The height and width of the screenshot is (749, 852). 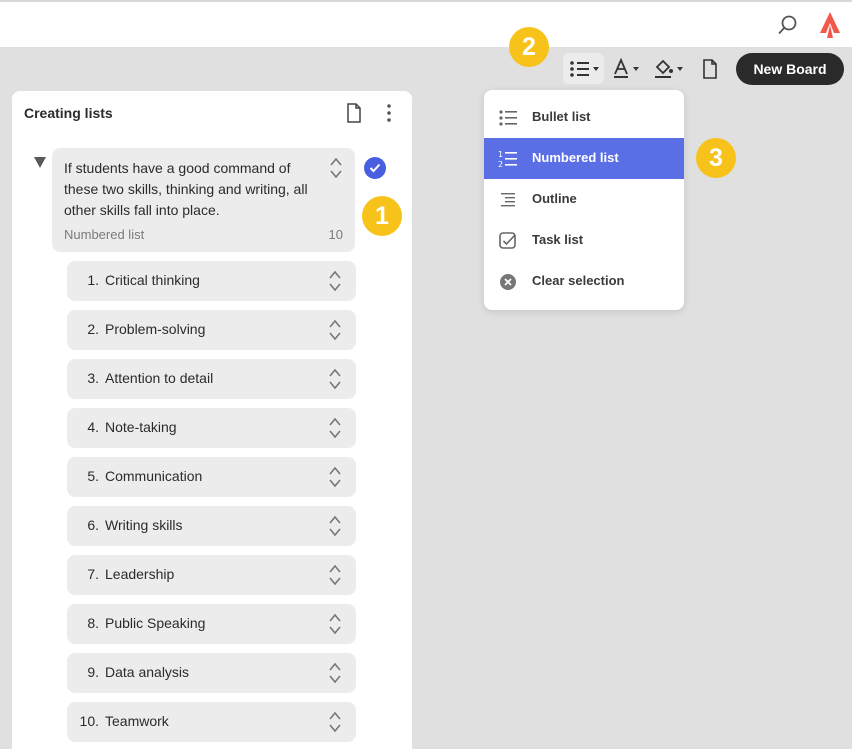 What do you see at coordinates (211, 281) in the screenshot?
I see `list-item: 1. Critical thinking` at bounding box center [211, 281].